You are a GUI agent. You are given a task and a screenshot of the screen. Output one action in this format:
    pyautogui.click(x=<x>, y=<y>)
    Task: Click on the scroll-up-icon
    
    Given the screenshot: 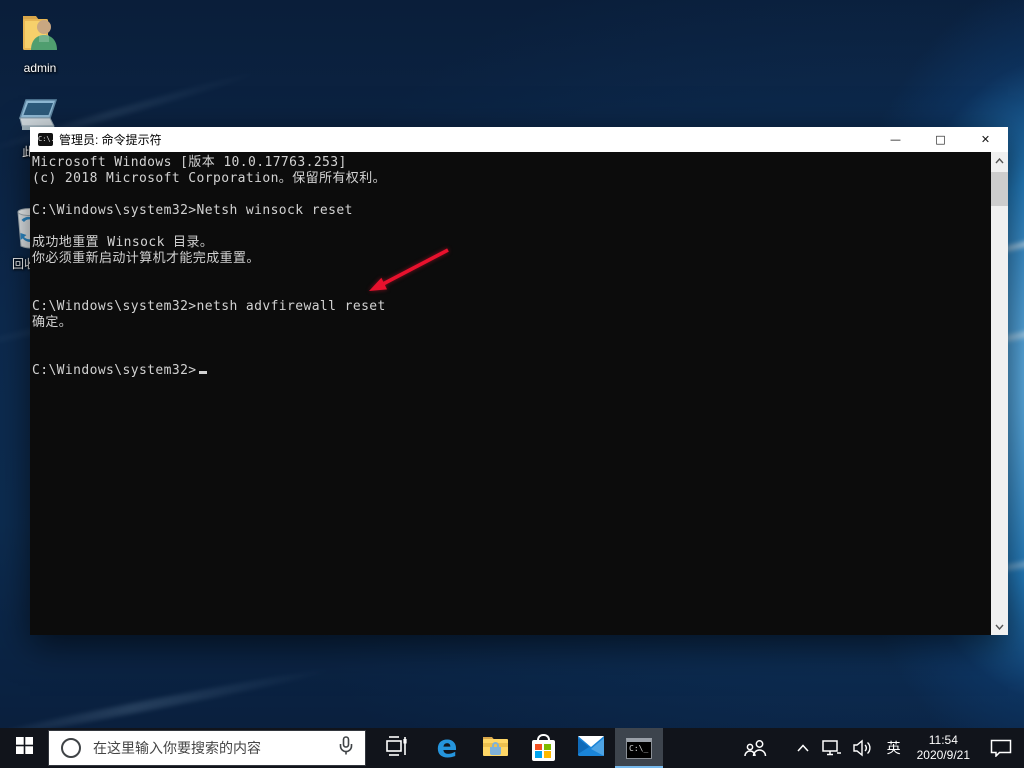 What is the action you would take?
    pyautogui.click(x=999, y=160)
    